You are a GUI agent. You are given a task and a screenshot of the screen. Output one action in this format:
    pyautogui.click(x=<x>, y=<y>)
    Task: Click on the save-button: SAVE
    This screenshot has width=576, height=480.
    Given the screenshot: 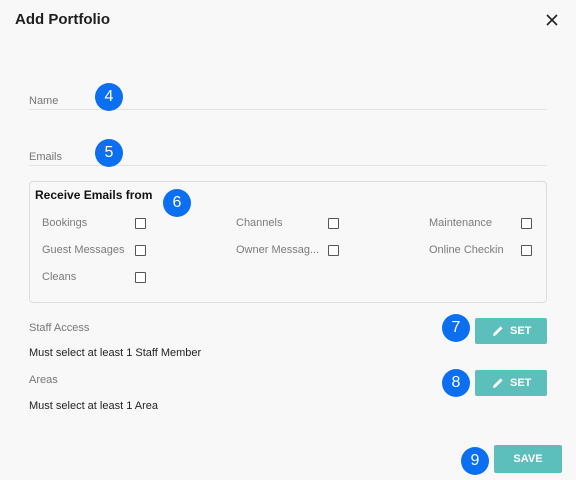 What is the action you would take?
    pyautogui.click(x=528, y=459)
    